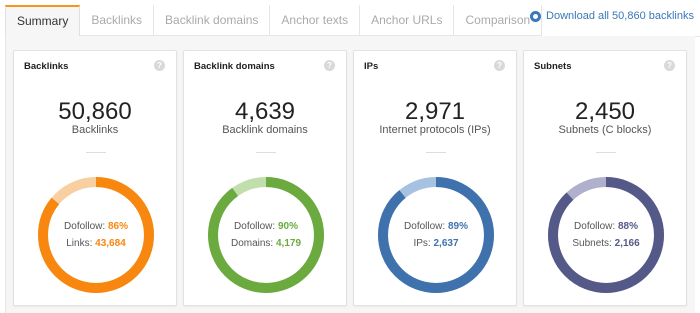 The image size is (700, 313). Describe the element at coordinates (95, 130) in the screenshot. I see `card-subtitle: Backlinks` at that location.